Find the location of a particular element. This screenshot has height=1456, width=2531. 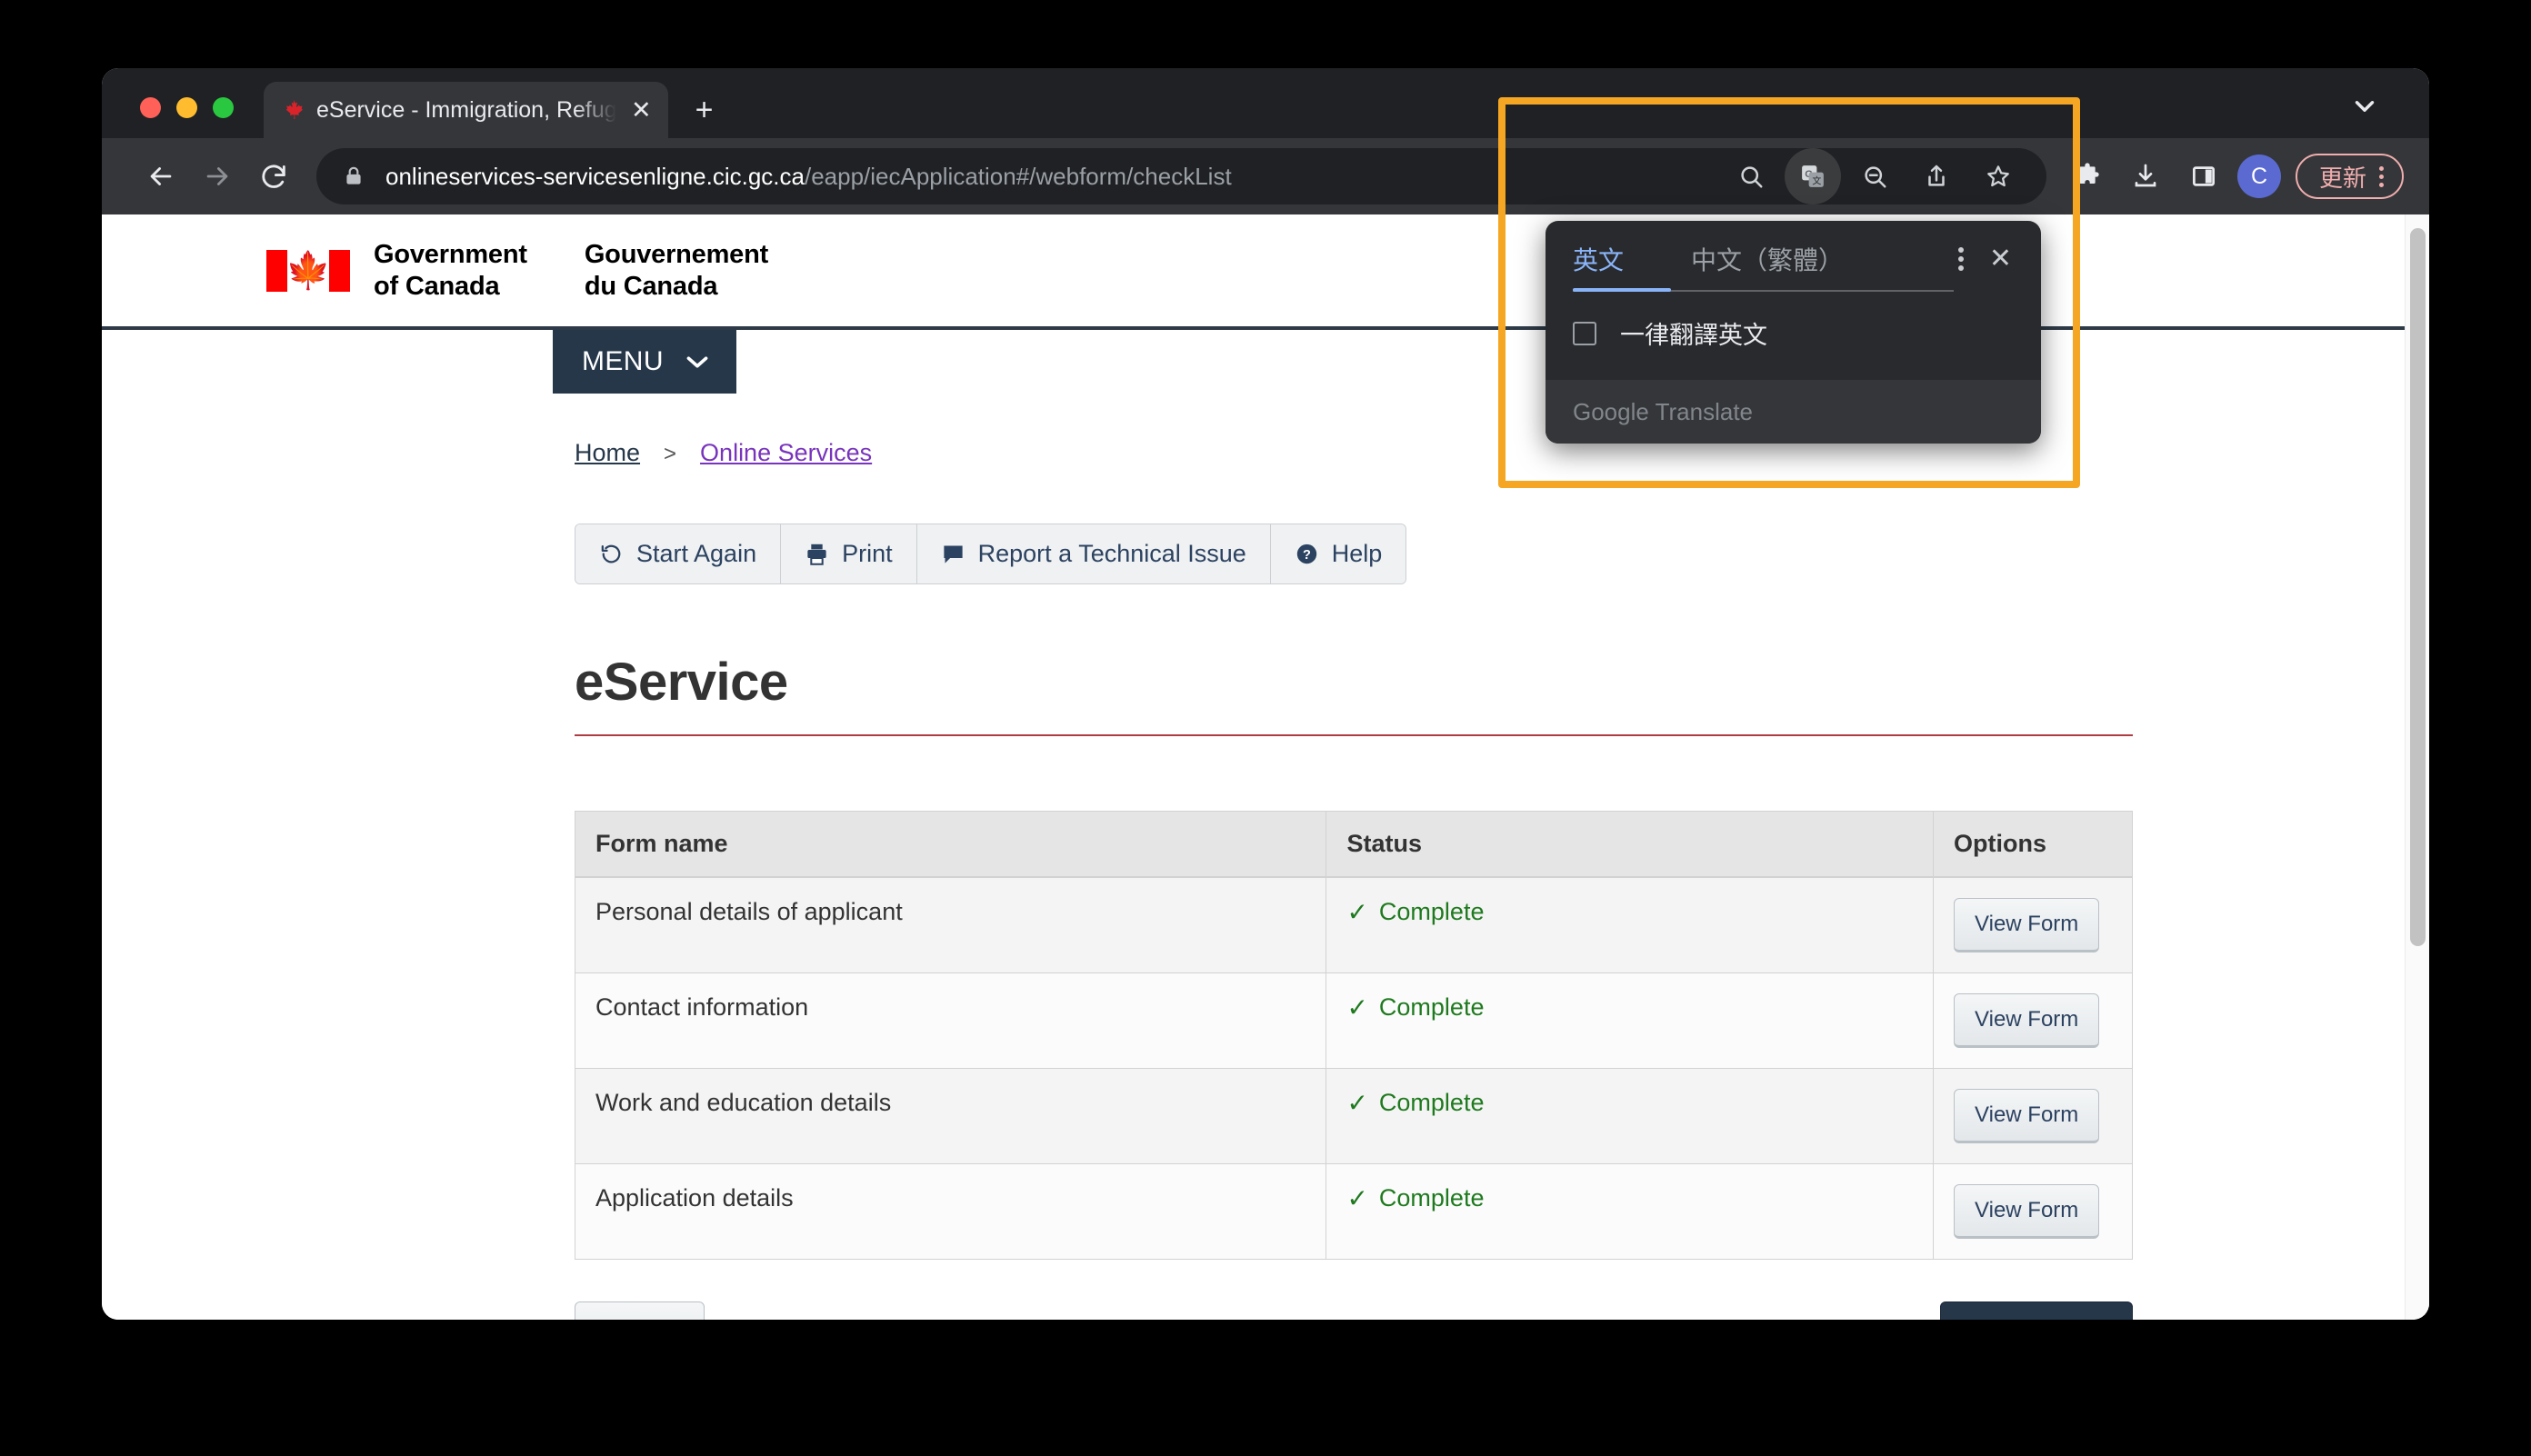

browser-tab-title: eService - Immigration, Refug is located at coordinates (466, 109).